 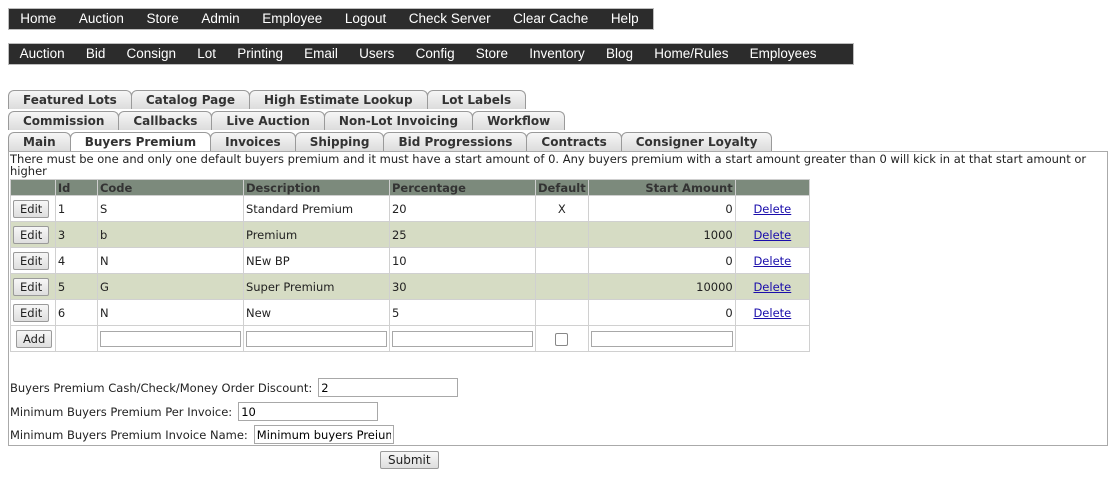 What do you see at coordinates (190, 99) in the screenshot?
I see `tab-catalog-page: Catalog Page` at bounding box center [190, 99].